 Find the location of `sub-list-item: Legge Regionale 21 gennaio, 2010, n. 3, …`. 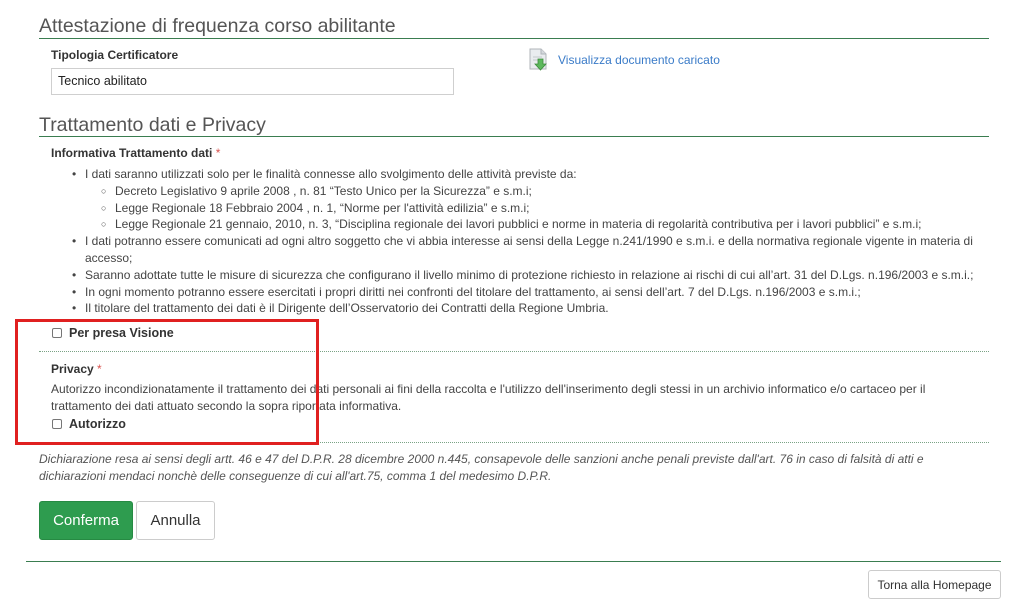

sub-list-item: Legge Regionale 21 gennaio, 2010, n. 3, … is located at coordinates (558, 224).